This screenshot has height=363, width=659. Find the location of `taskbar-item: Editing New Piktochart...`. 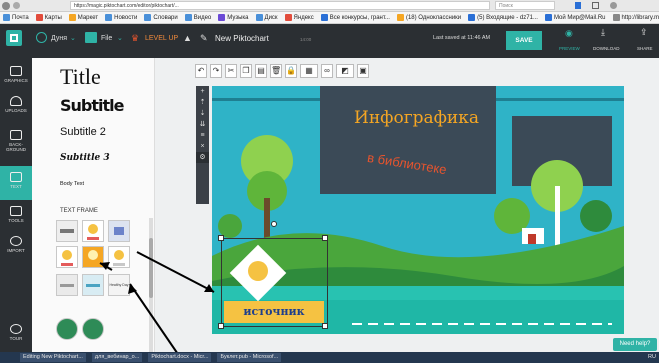

taskbar-item: Editing New Piktochart... is located at coordinates (53, 357).